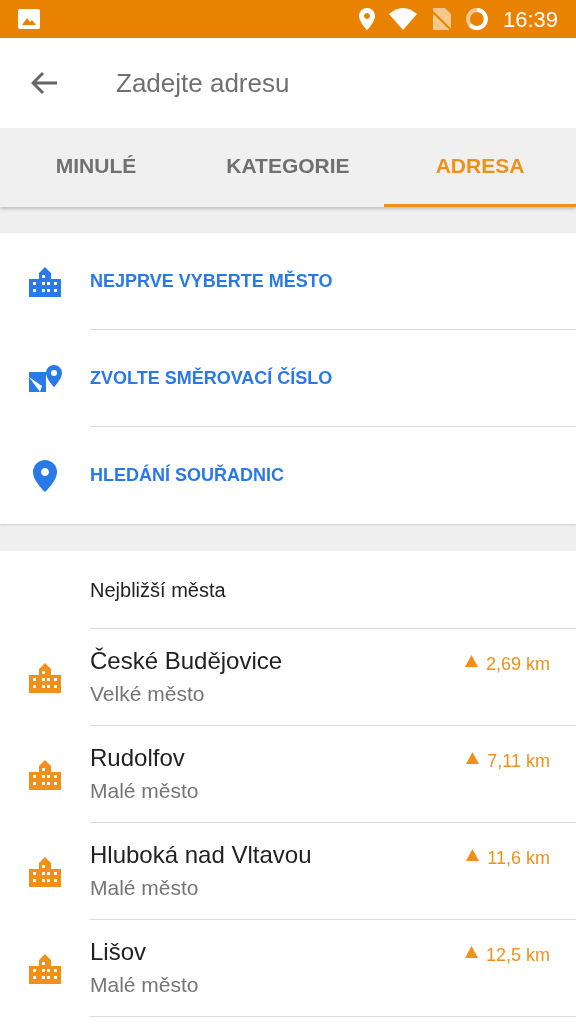  I want to click on distance: 2,69 km, so click(517, 664).